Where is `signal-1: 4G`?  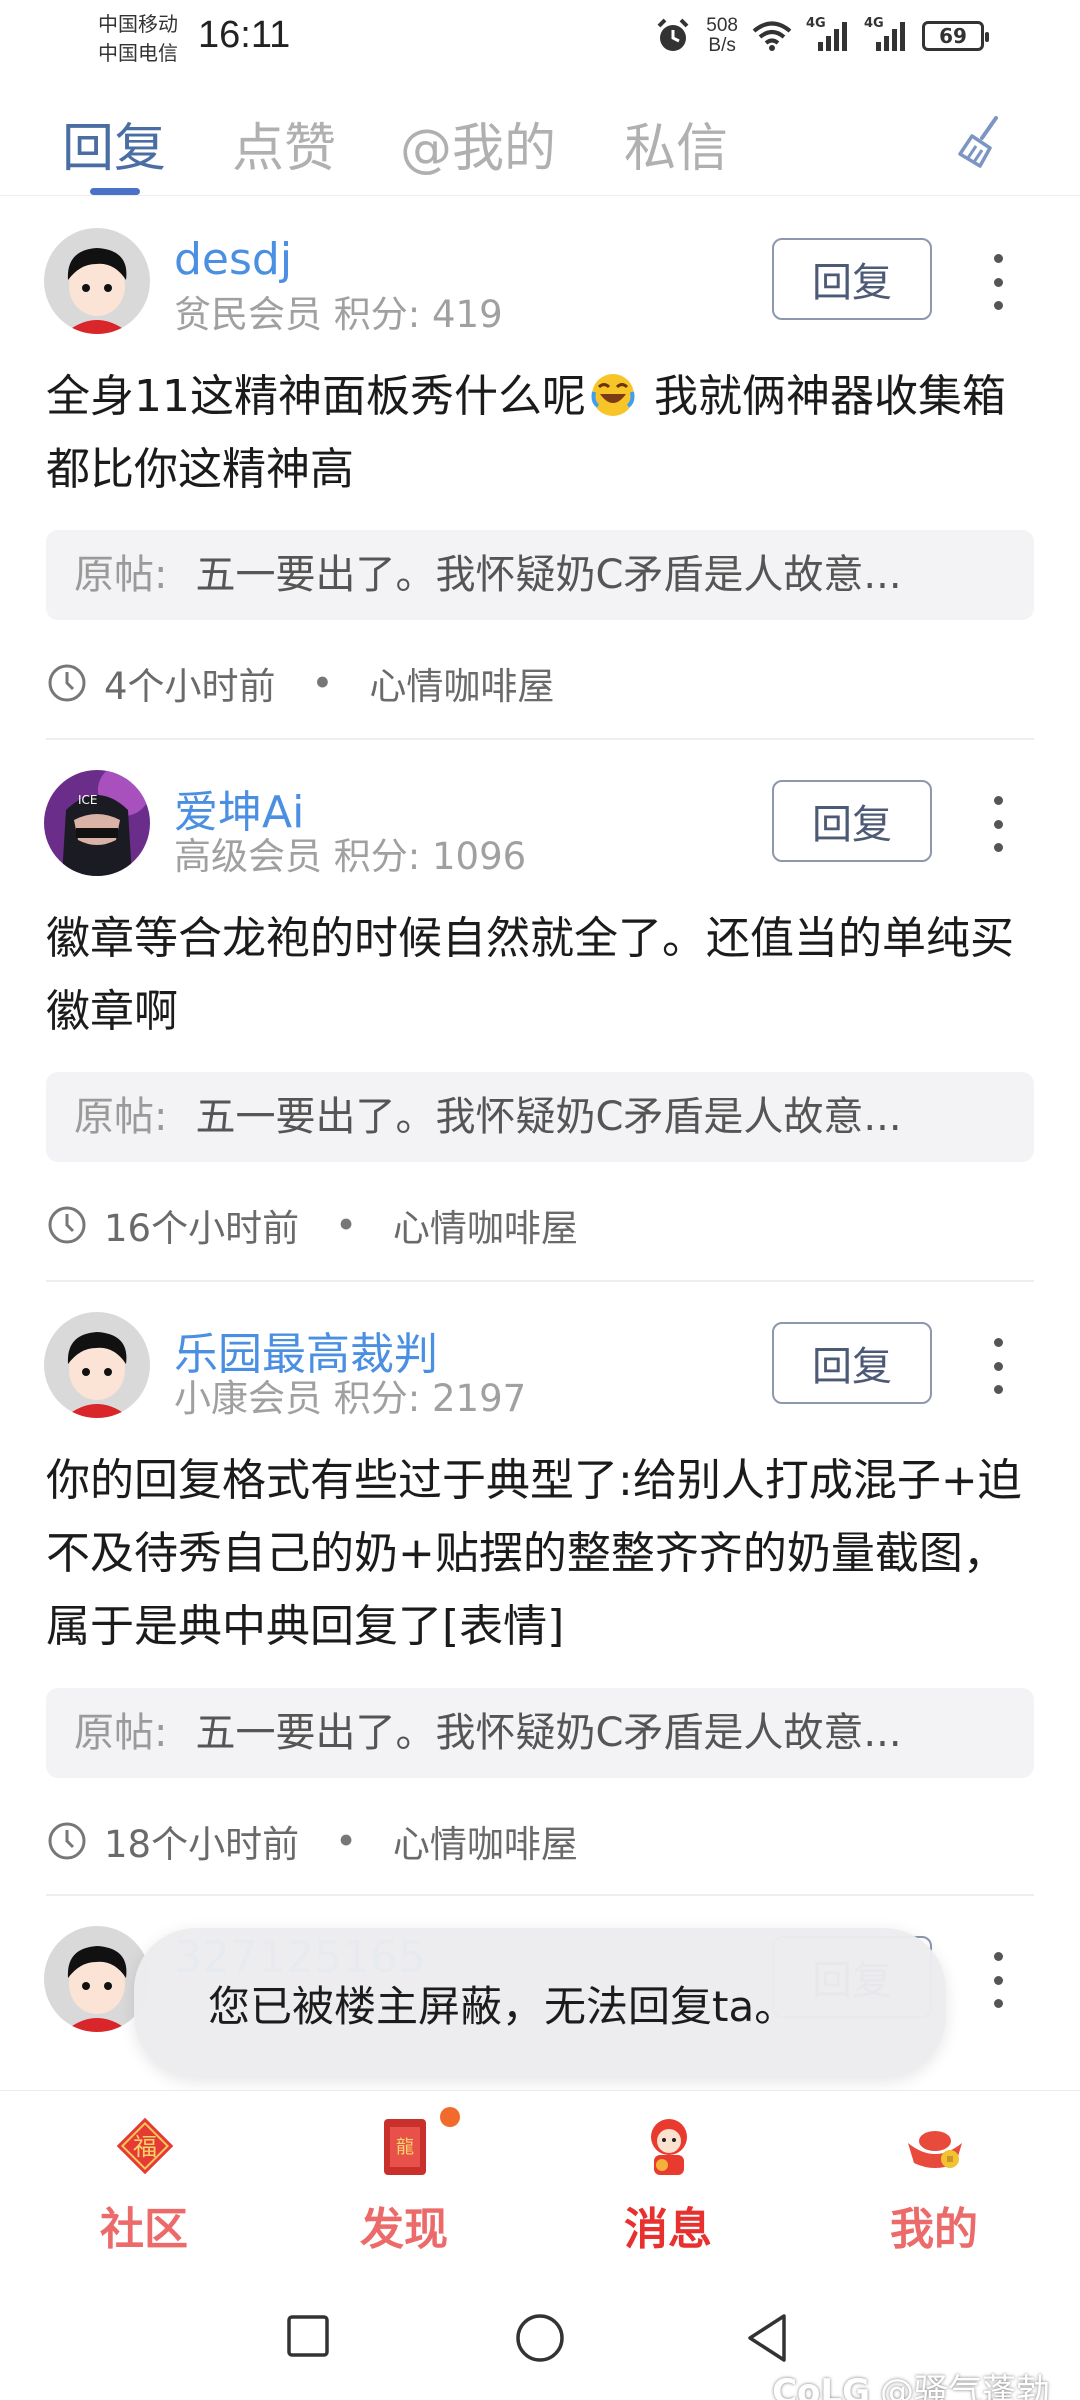 signal-1: 4G is located at coordinates (828, 34).